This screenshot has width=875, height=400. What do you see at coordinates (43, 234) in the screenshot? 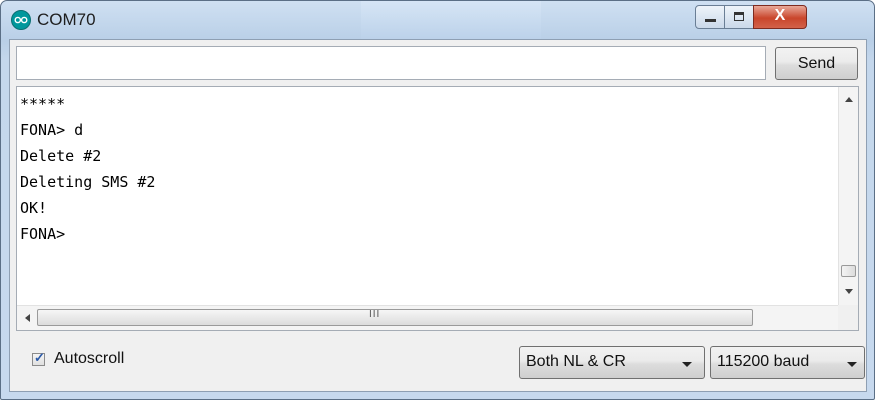
I see `output-line: FONA>` at bounding box center [43, 234].